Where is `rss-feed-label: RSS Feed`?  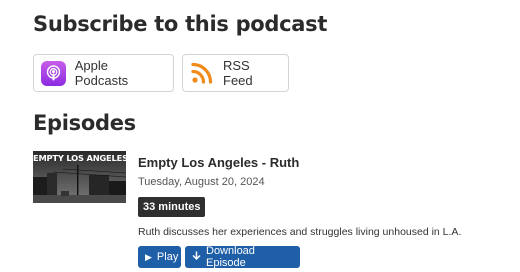
rss-feed-label: RSS Feed is located at coordinates (238, 73).